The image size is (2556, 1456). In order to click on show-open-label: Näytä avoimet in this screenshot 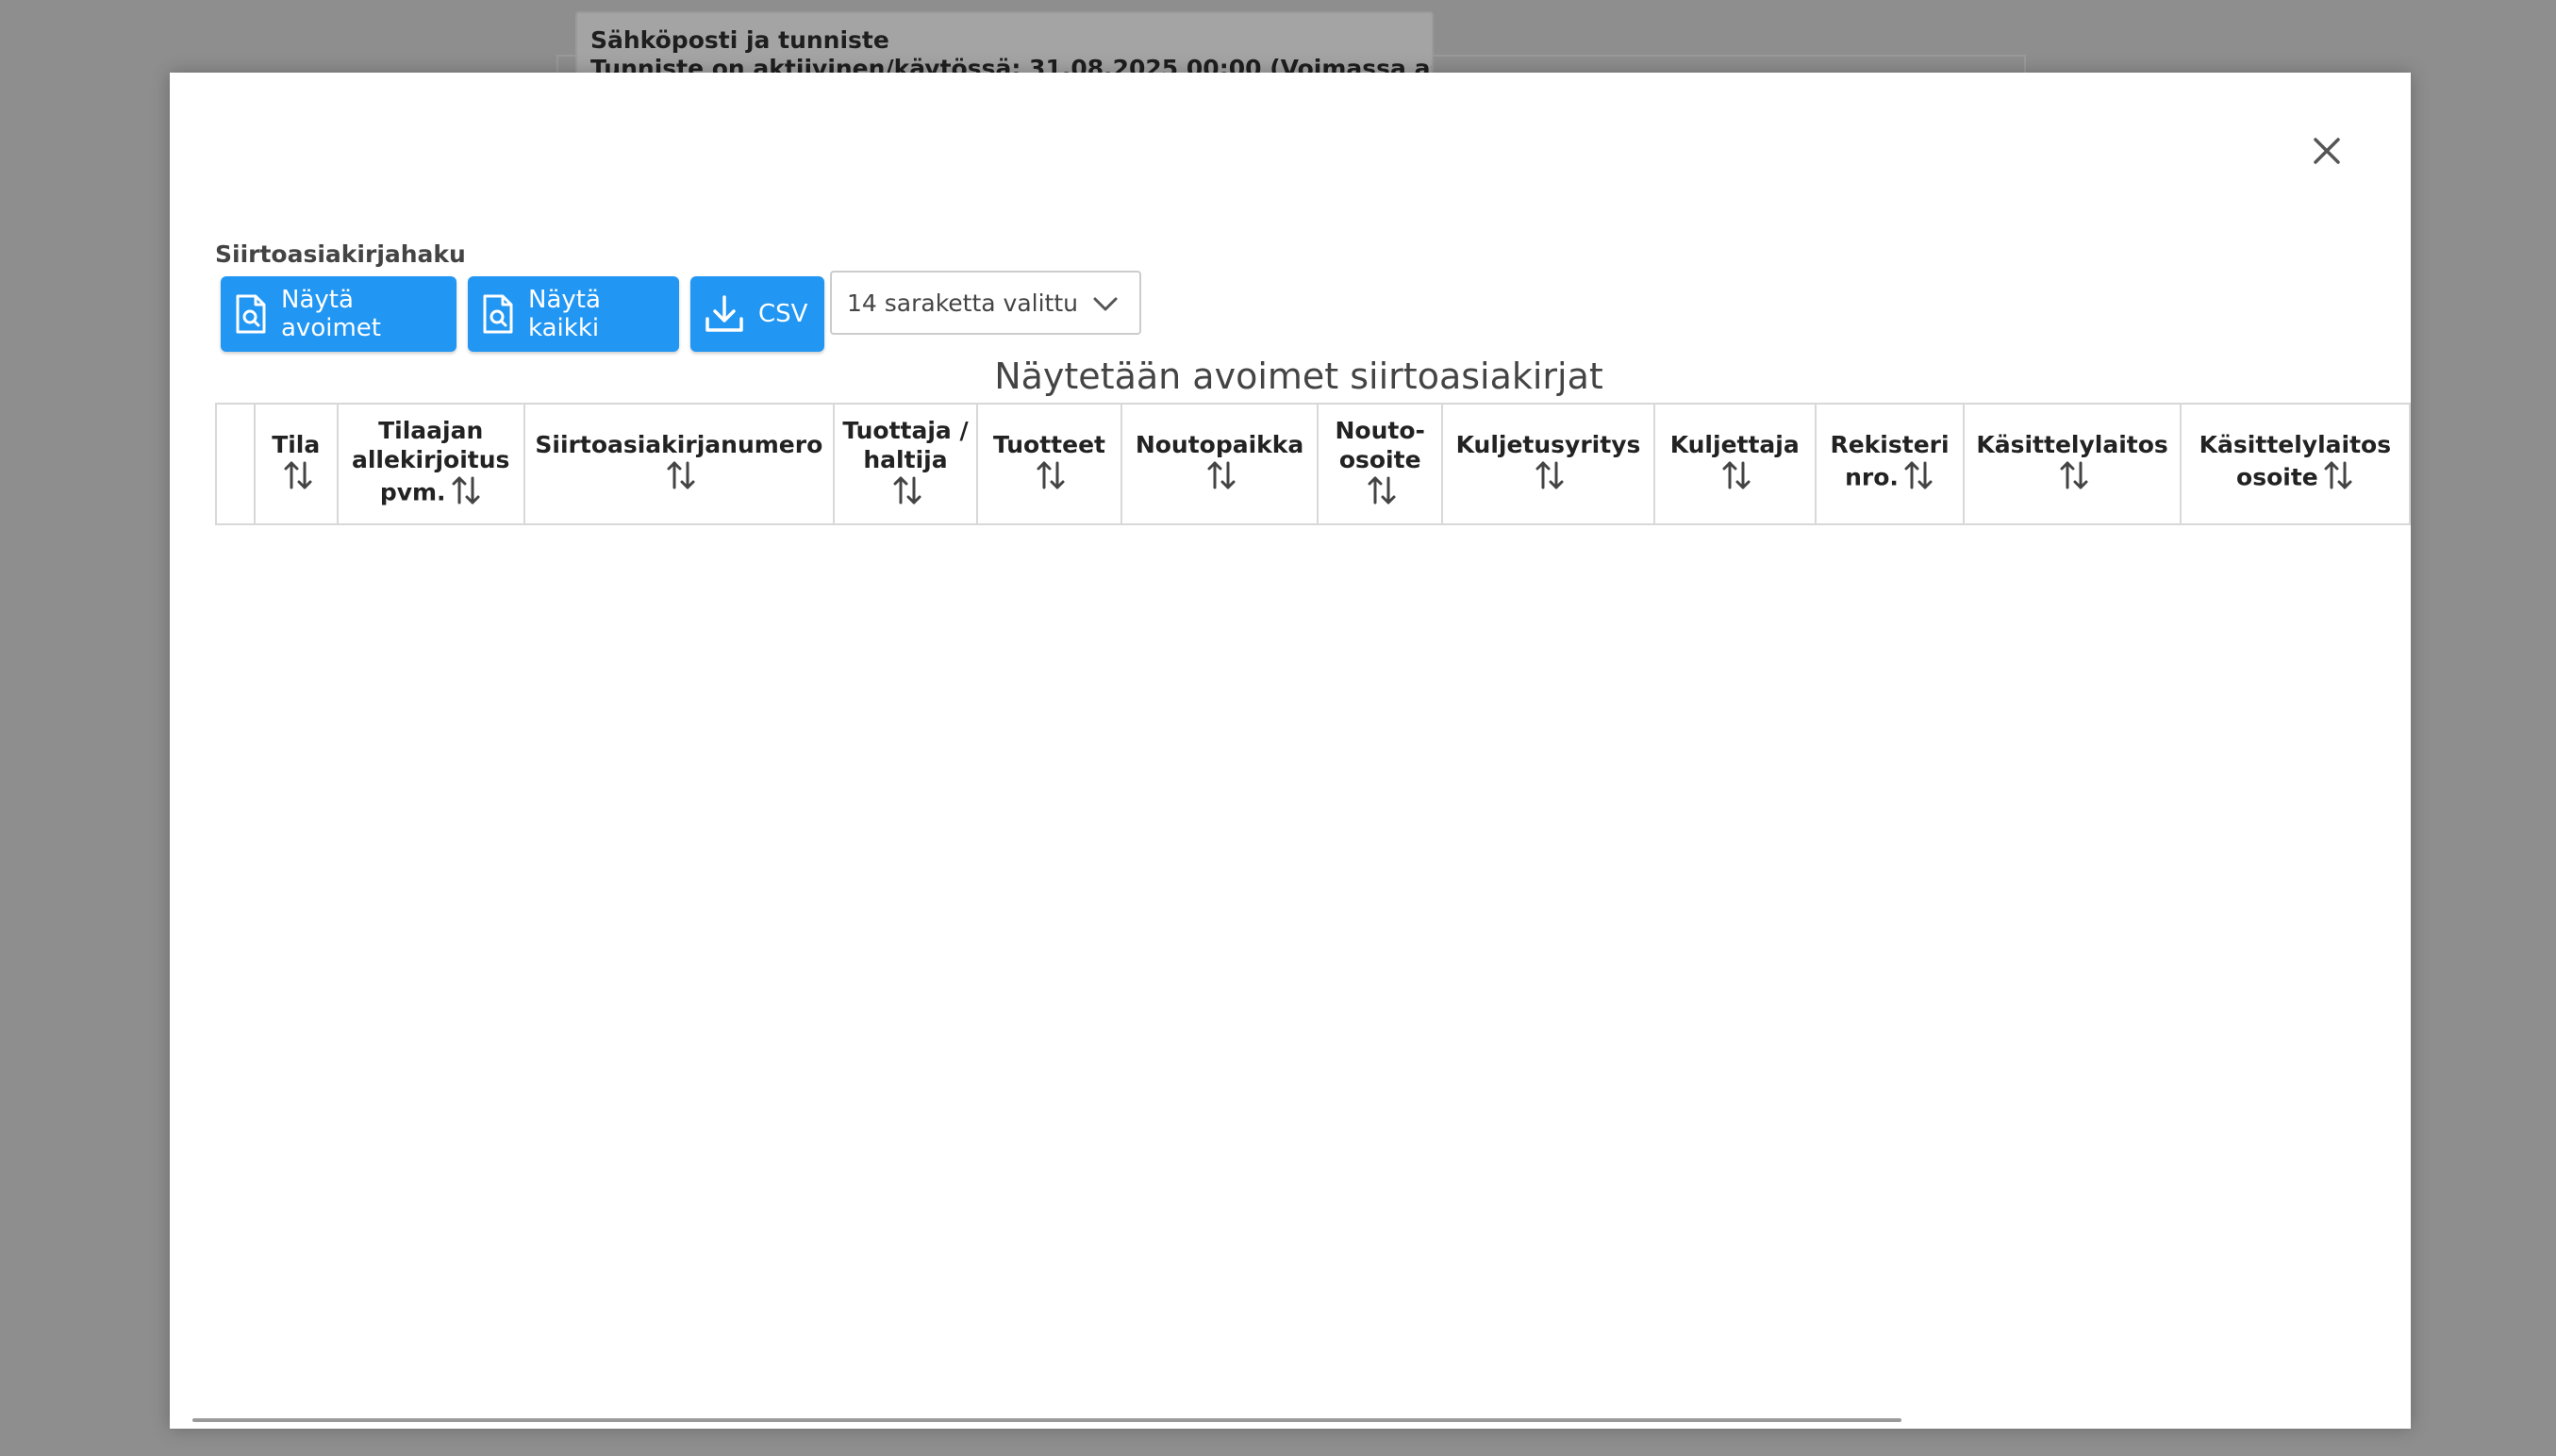, I will do `click(331, 314)`.